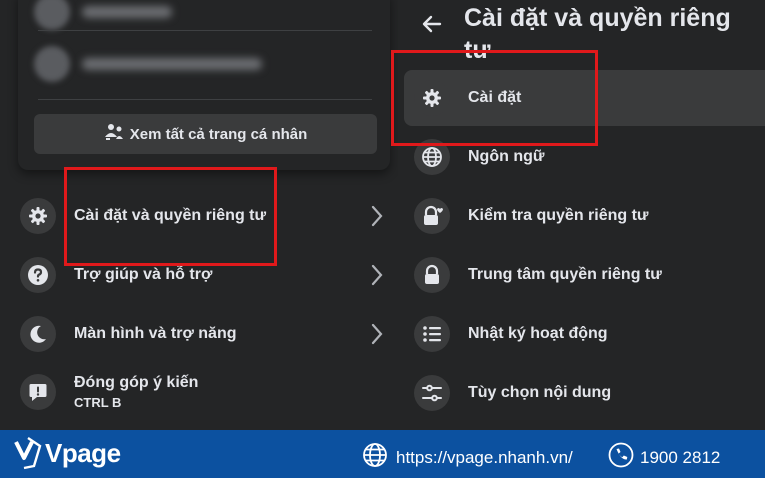 This screenshot has width=765, height=478. I want to click on back-arrow-icon, so click(432, 26).